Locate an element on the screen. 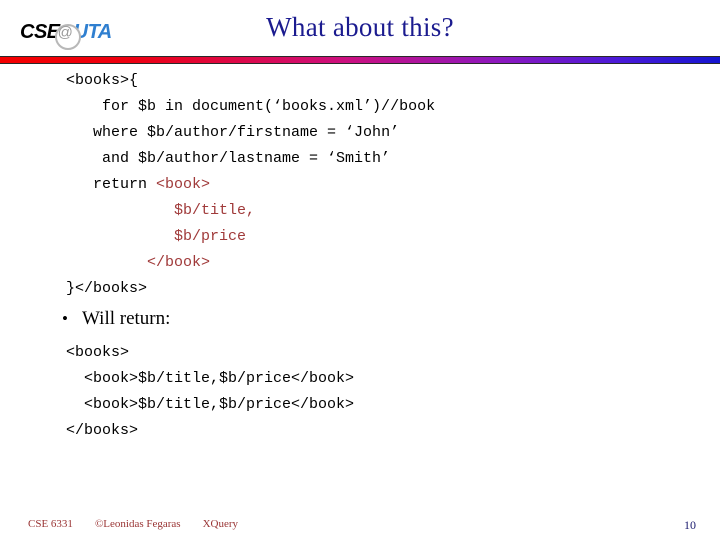 This screenshot has height=540, width=720. code-token-plain: for $b in document(‘books.xml’)//book is located at coordinates (269, 106).